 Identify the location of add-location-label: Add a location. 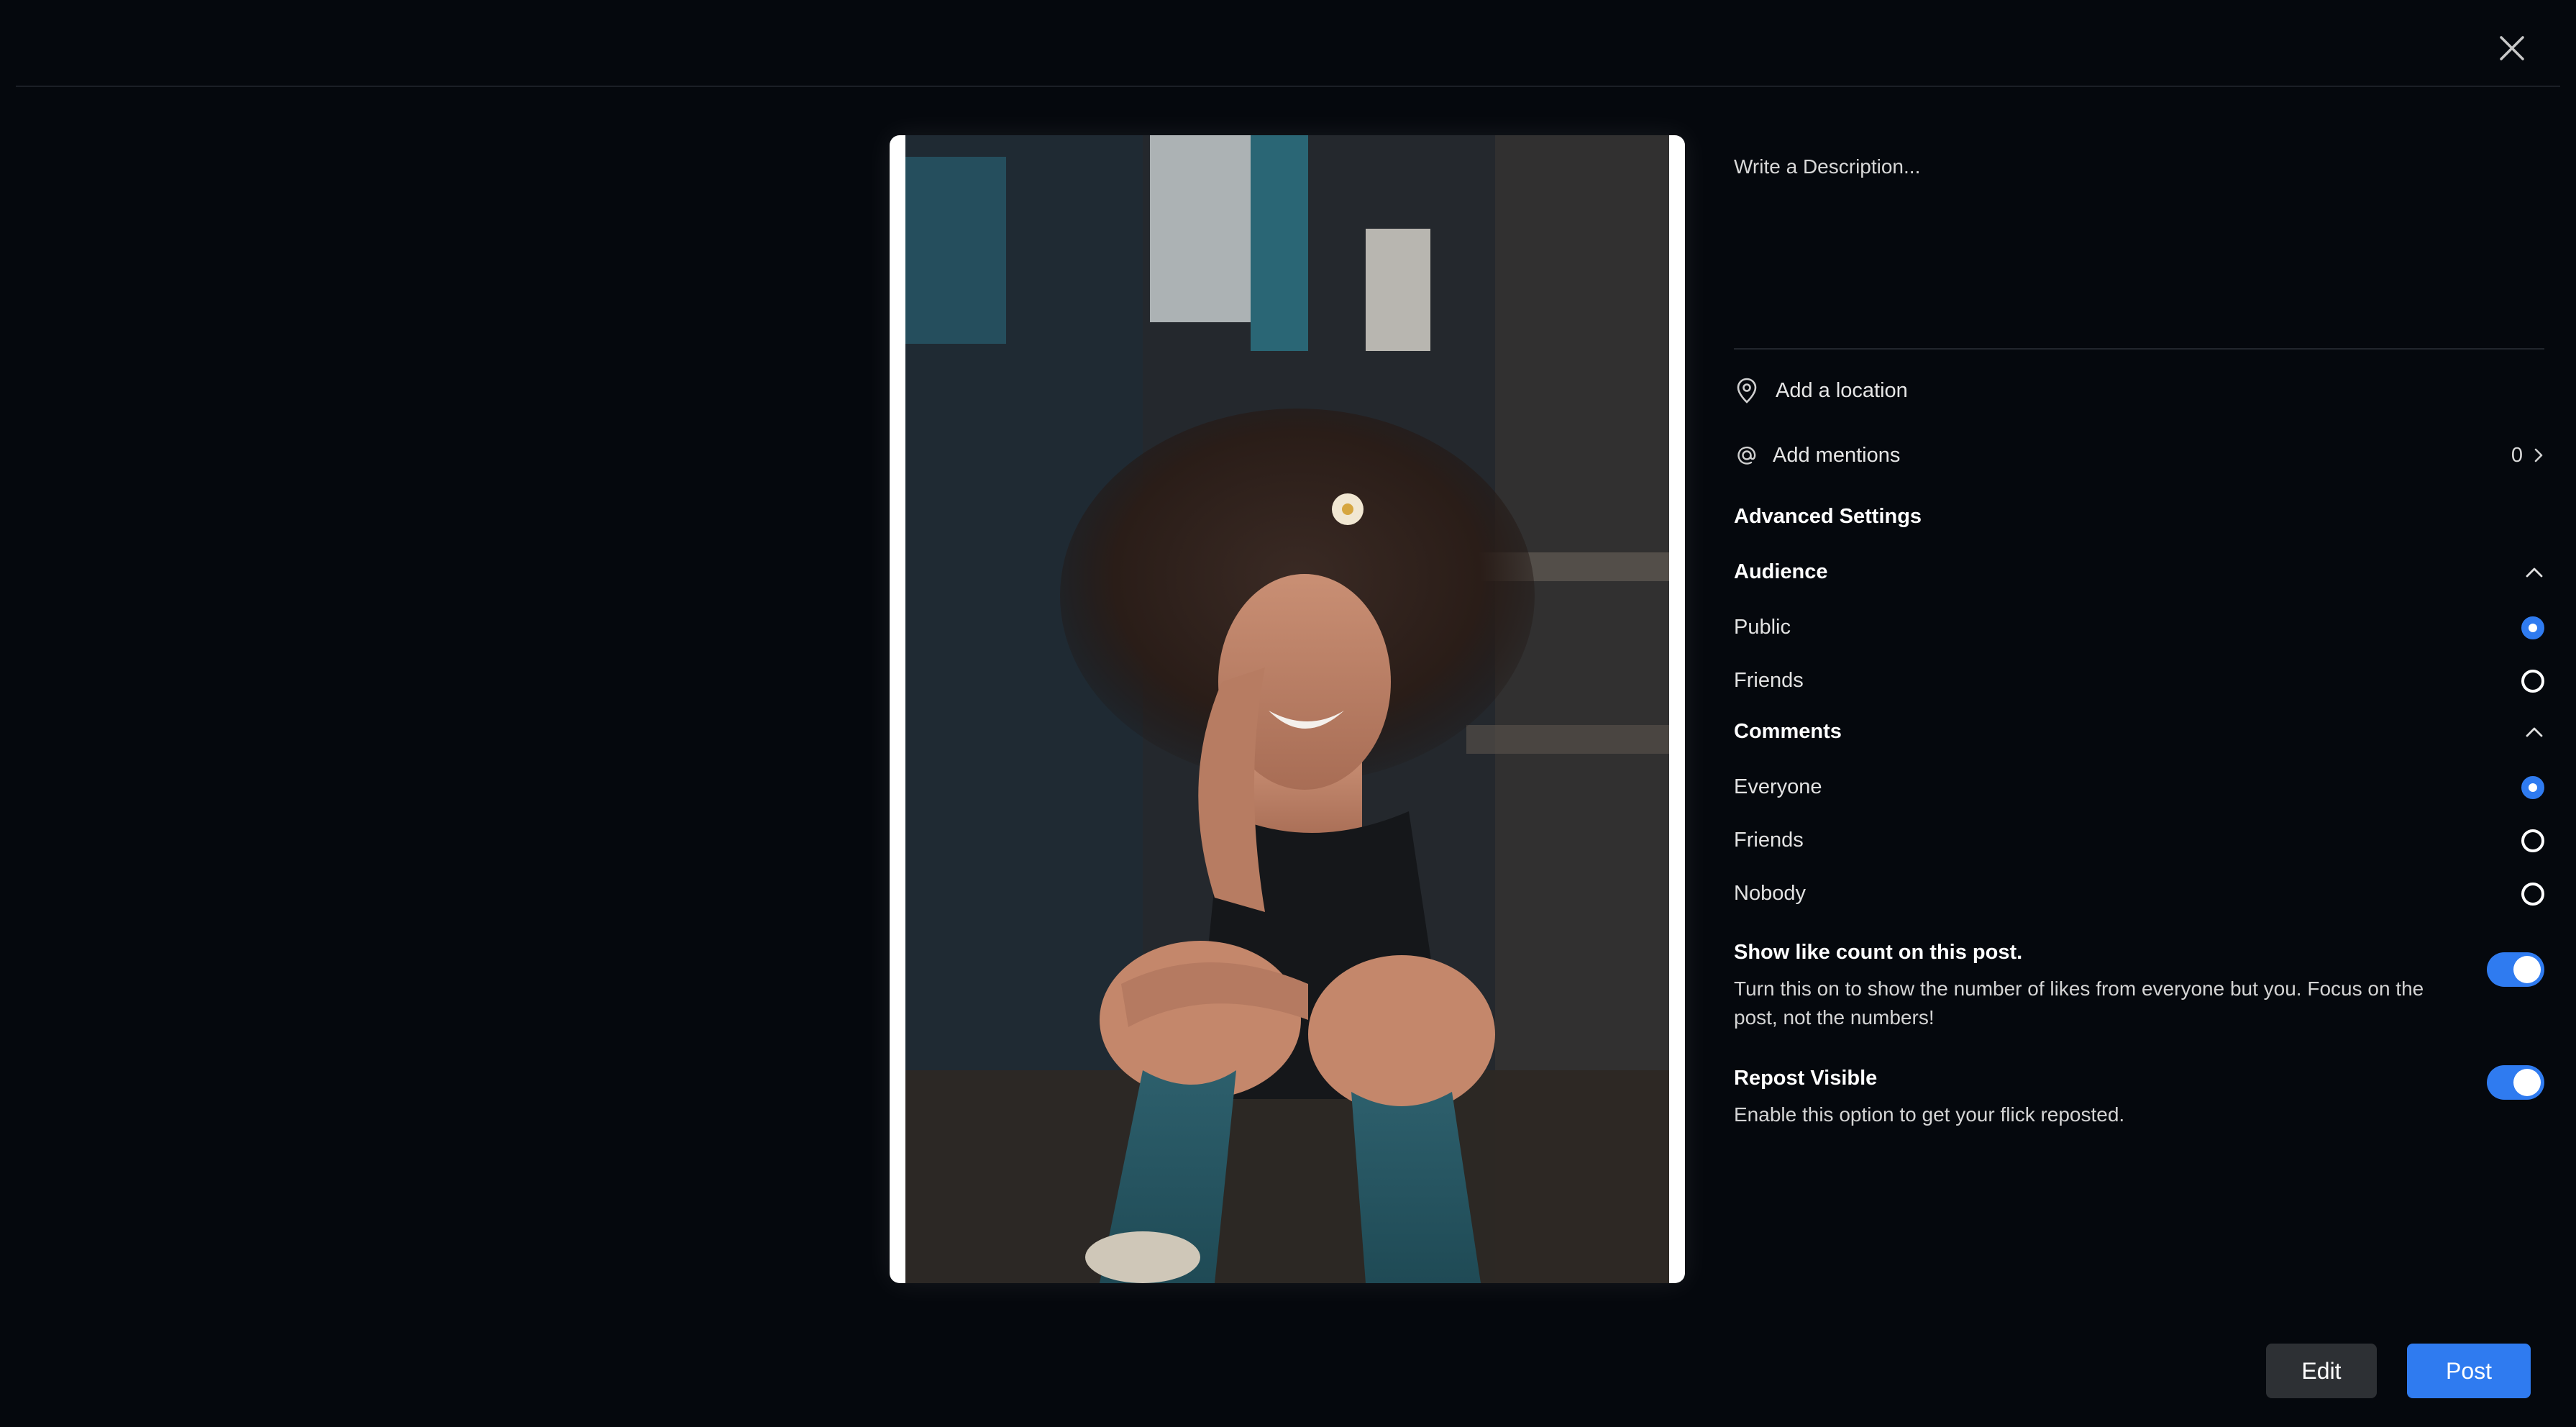
(1842, 390).